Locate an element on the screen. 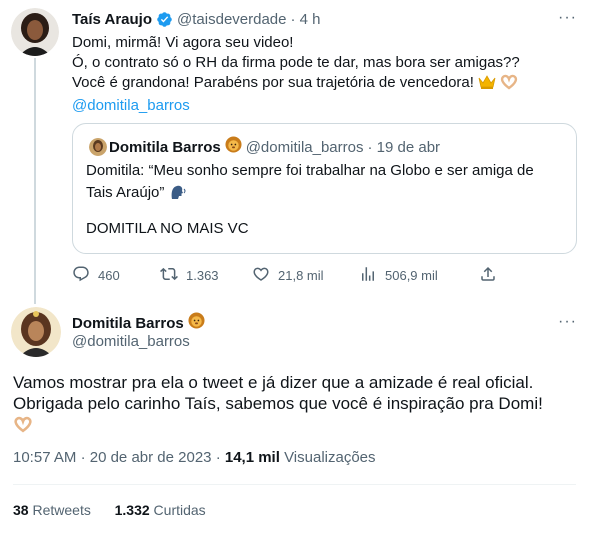 The image size is (589, 537). mention-link: @domitila_barros is located at coordinates (322, 106).